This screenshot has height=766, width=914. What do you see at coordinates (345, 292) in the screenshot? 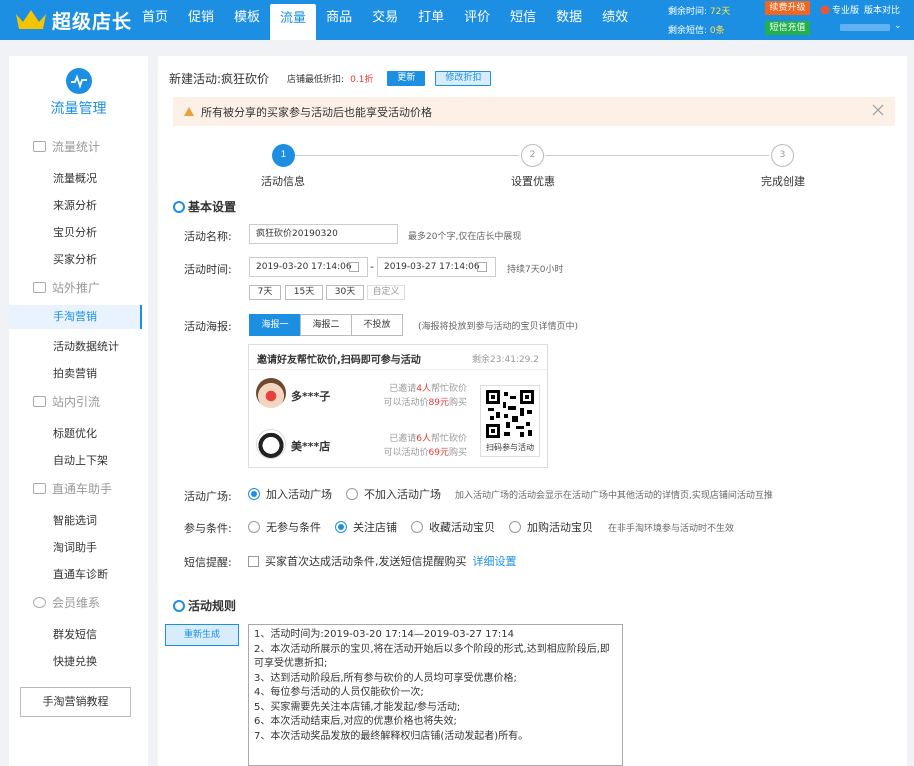
I see `quick-30-days: 30天` at bounding box center [345, 292].